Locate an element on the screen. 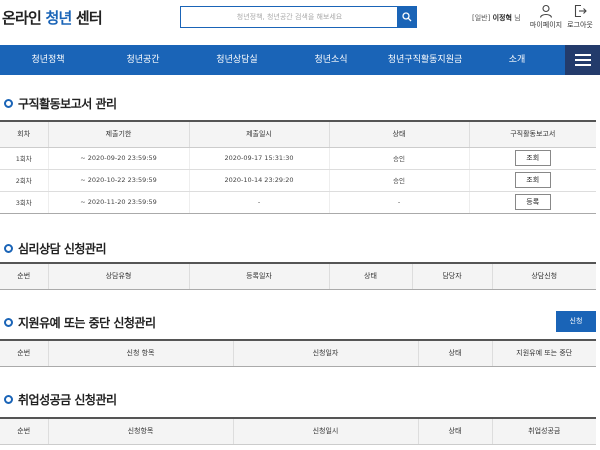 The image size is (600, 450). search-box is located at coordinates (298, 17).